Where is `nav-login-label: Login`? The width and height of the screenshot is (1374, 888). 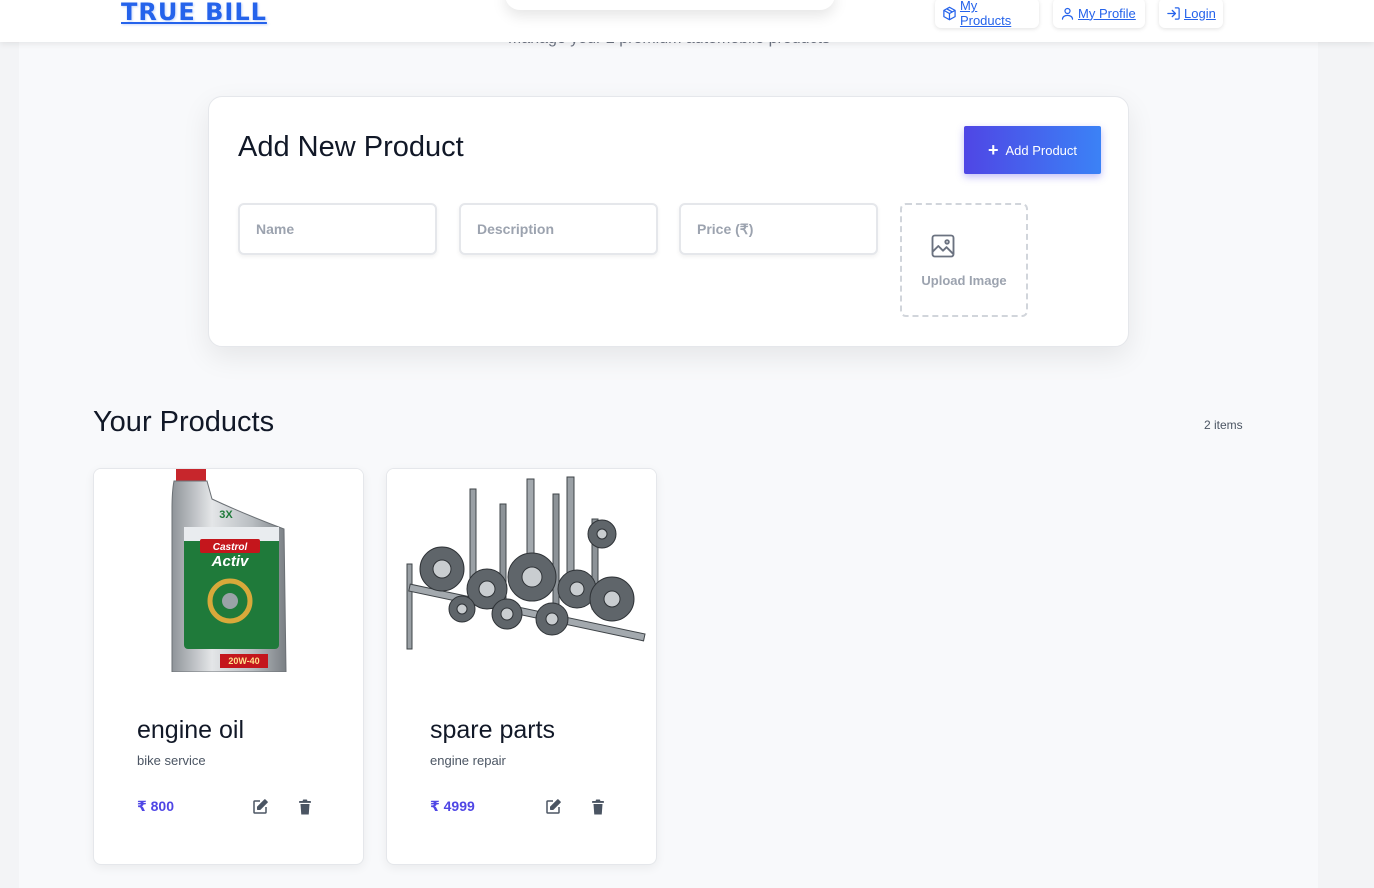
nav-login-label: Login is located at coordinates (1200, 13).